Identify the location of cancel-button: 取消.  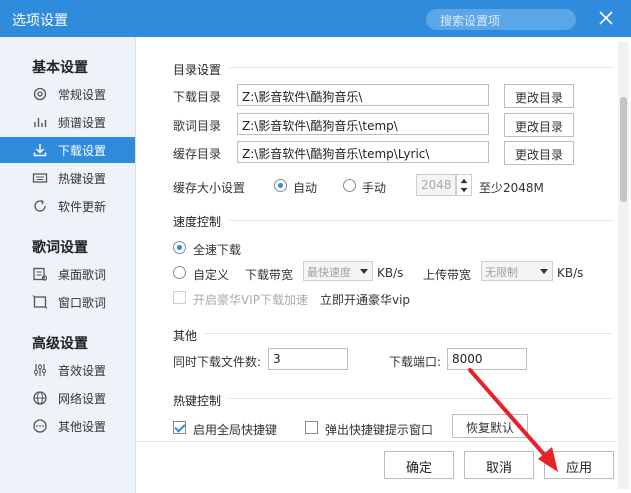
(499, 465).